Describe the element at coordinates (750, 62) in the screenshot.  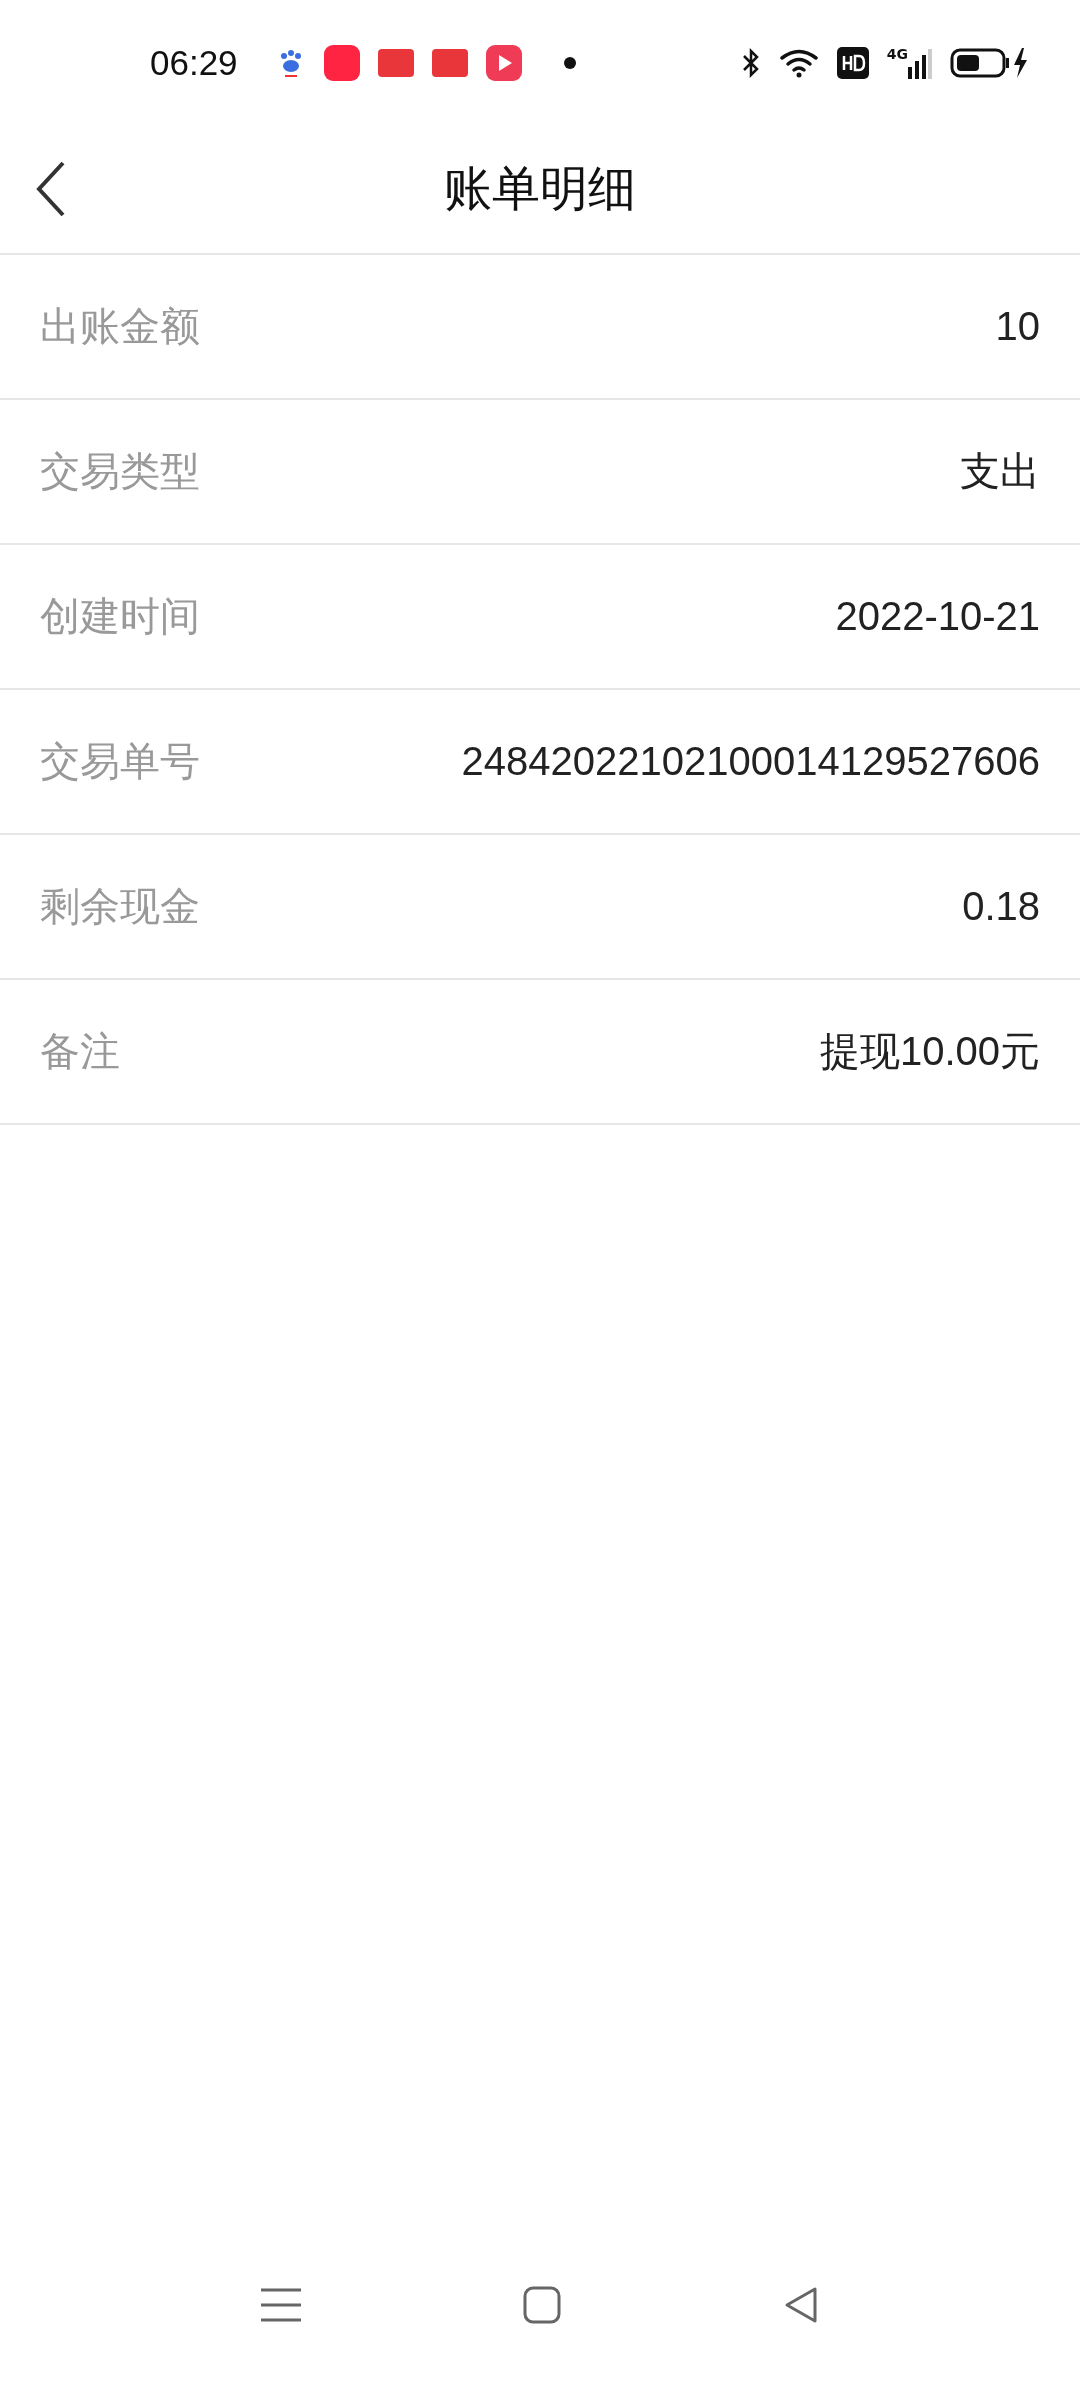
I see `bluetooth-icon` at that location.